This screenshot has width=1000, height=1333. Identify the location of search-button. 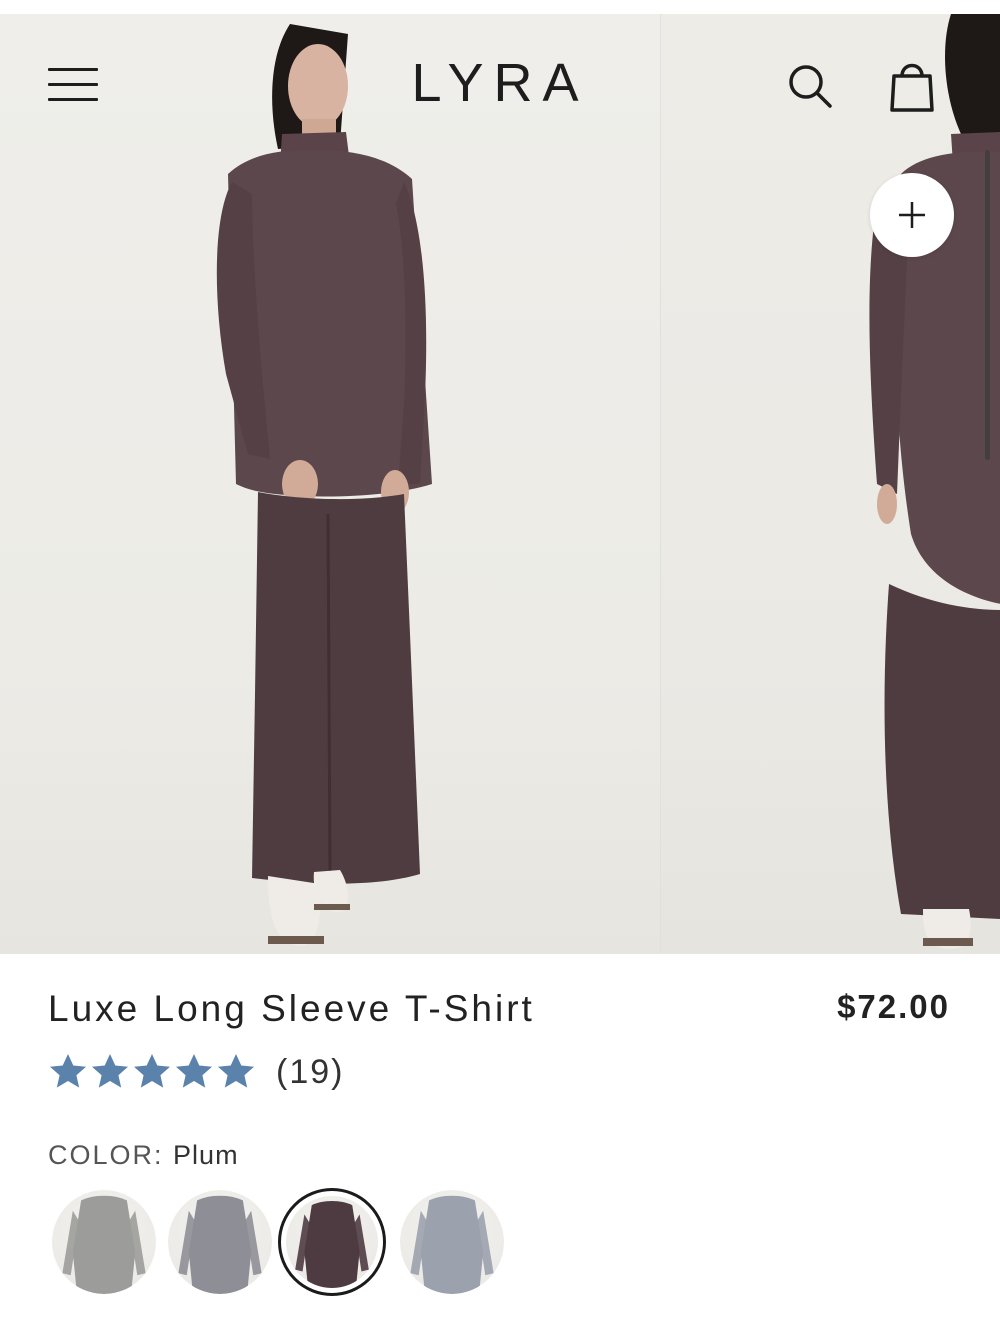
(811, 86).